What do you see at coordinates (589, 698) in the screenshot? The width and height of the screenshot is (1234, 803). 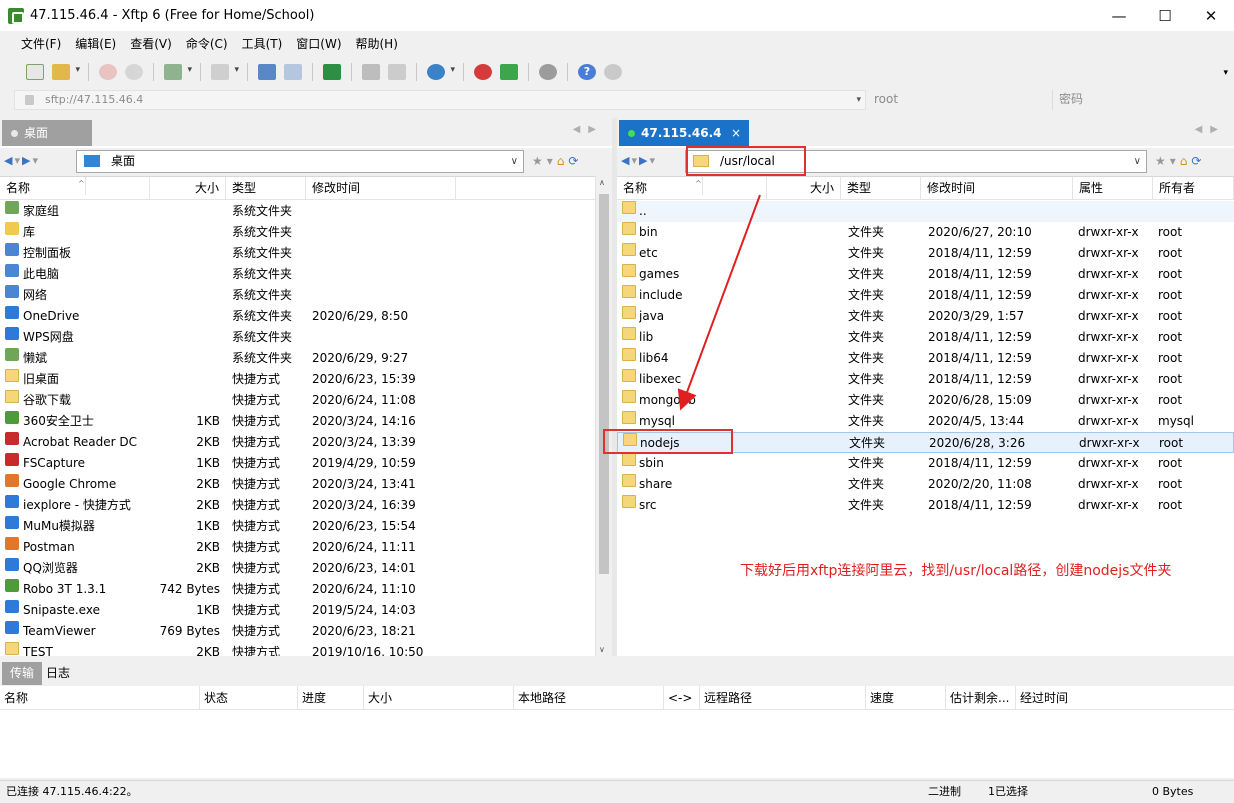 I see `col-local-path: 本地路径` at bounding box center [589, 698].